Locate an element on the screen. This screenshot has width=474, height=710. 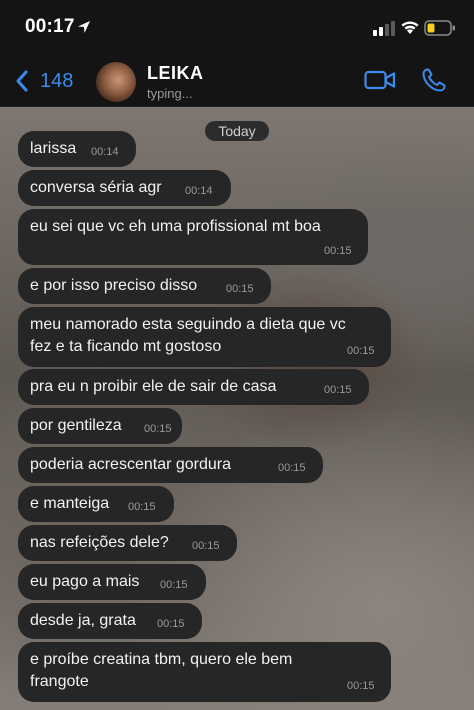
location-arrow-icon is located at coordinates (84, 27).